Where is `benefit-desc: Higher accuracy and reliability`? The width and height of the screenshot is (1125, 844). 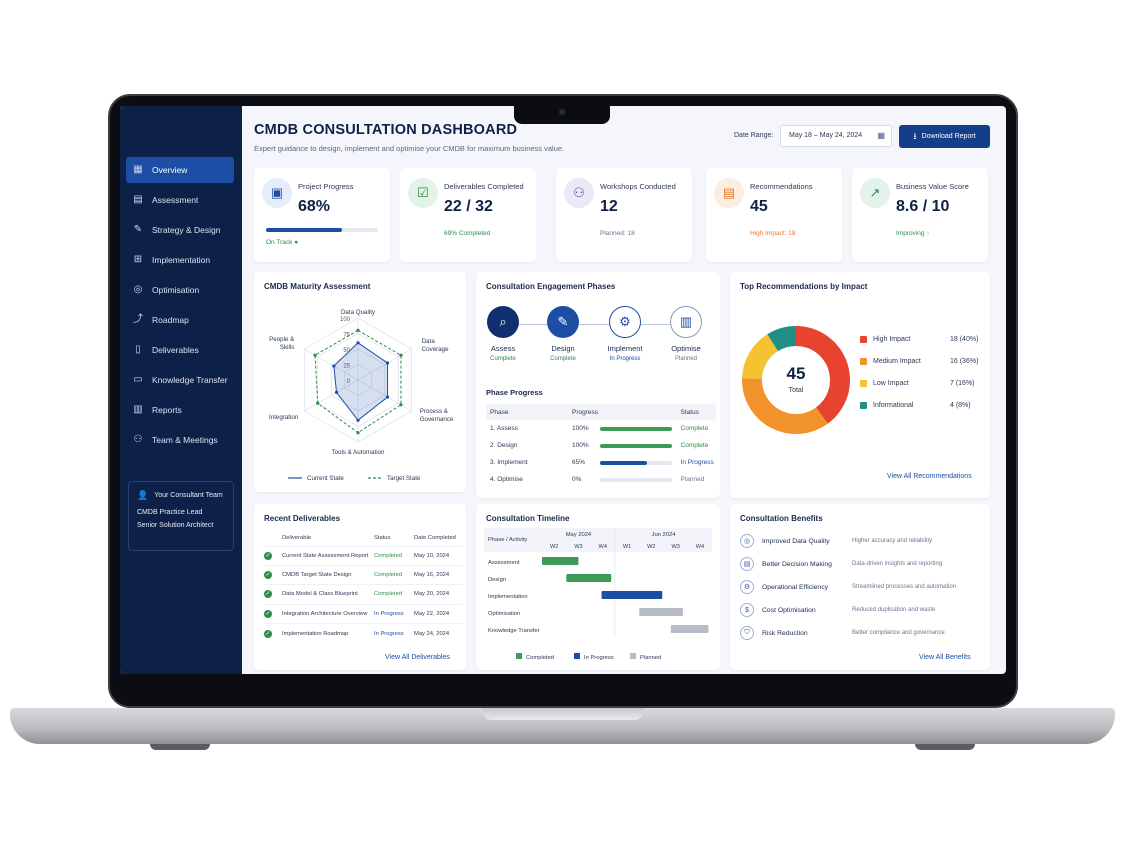
benefit-desc: Higher accuracy and reliability is located at coordinates (892, 541).